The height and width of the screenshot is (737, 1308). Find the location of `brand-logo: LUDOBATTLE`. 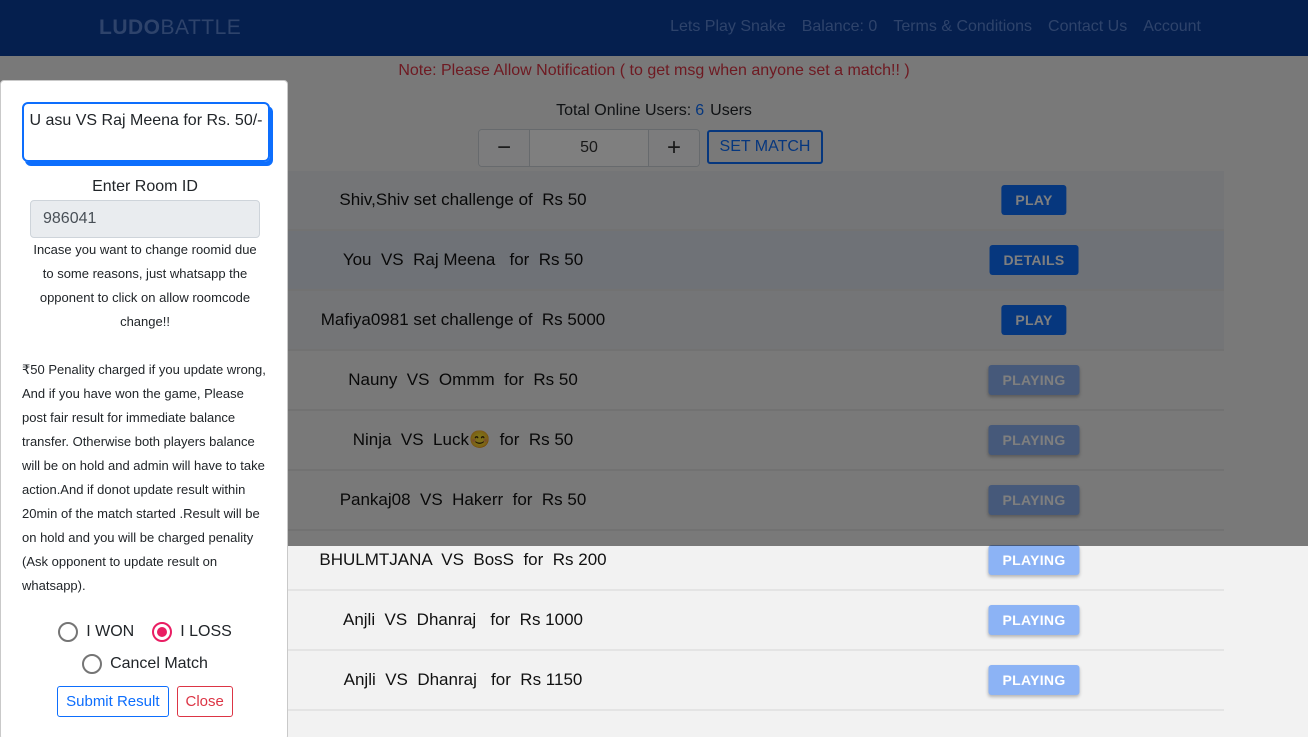

brand-logo: LUDOBATTLE is located at coordinates (170, 28).